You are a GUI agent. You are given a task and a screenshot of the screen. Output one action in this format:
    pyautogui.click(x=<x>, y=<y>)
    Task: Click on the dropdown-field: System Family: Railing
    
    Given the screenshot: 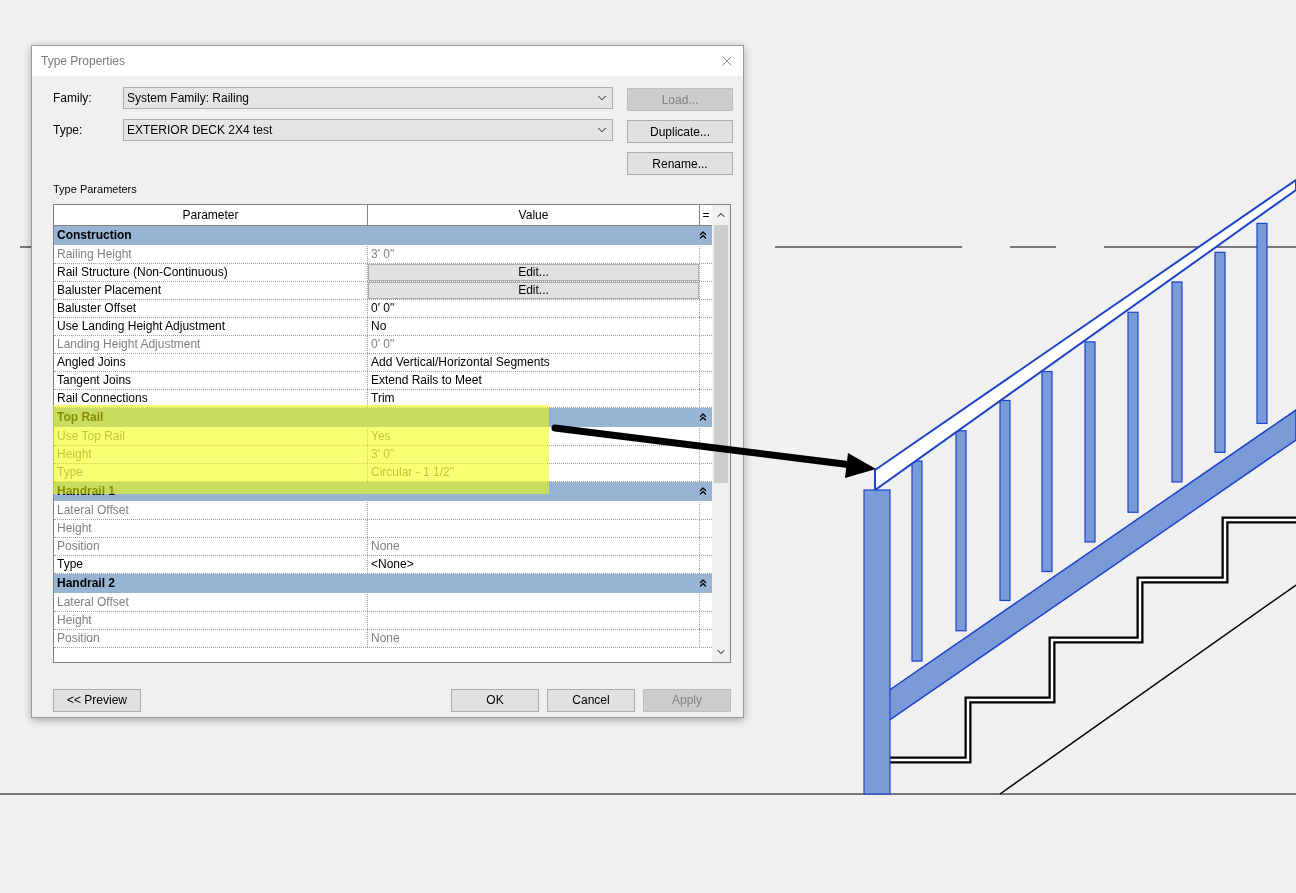 What is the action you would take?
    pyautogui.click(x=368, y=98)
    